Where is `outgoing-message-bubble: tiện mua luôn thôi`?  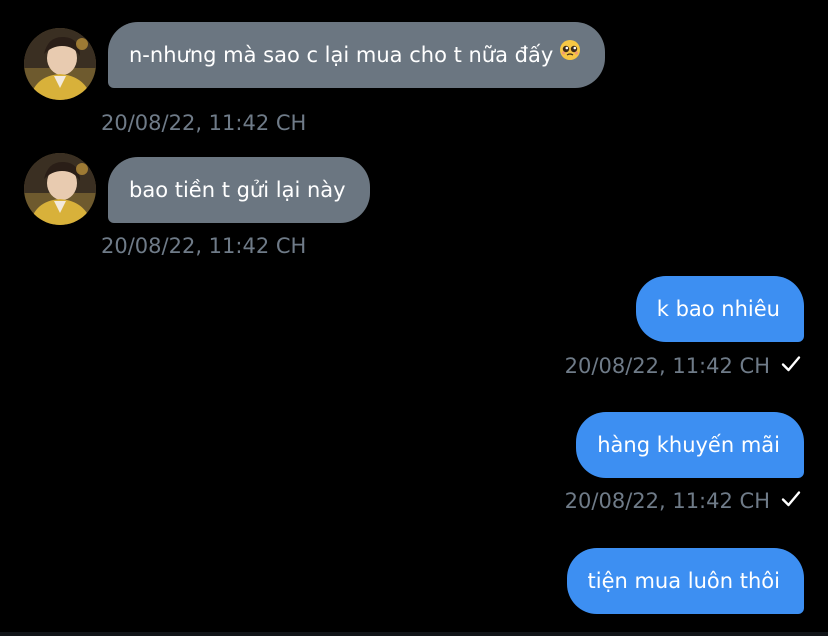 outgoing-message-bubble: tiện mua luôn thôi is located at coordinates (685, 581).